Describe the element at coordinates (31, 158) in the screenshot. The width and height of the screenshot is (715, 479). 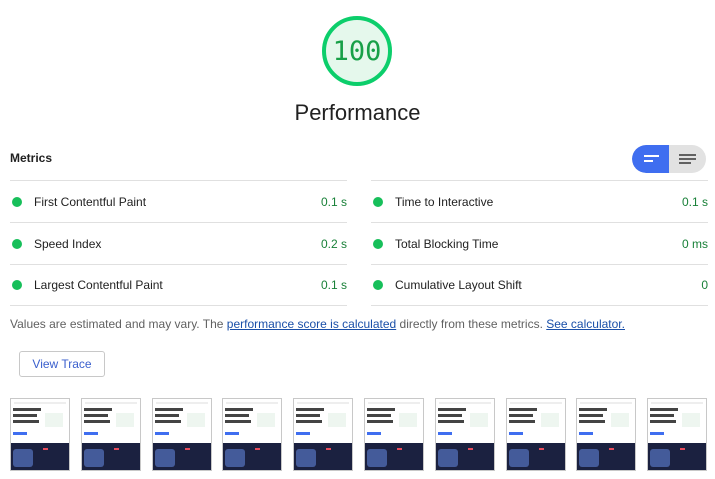
I see `metrics-heading: Metrics` at that location.